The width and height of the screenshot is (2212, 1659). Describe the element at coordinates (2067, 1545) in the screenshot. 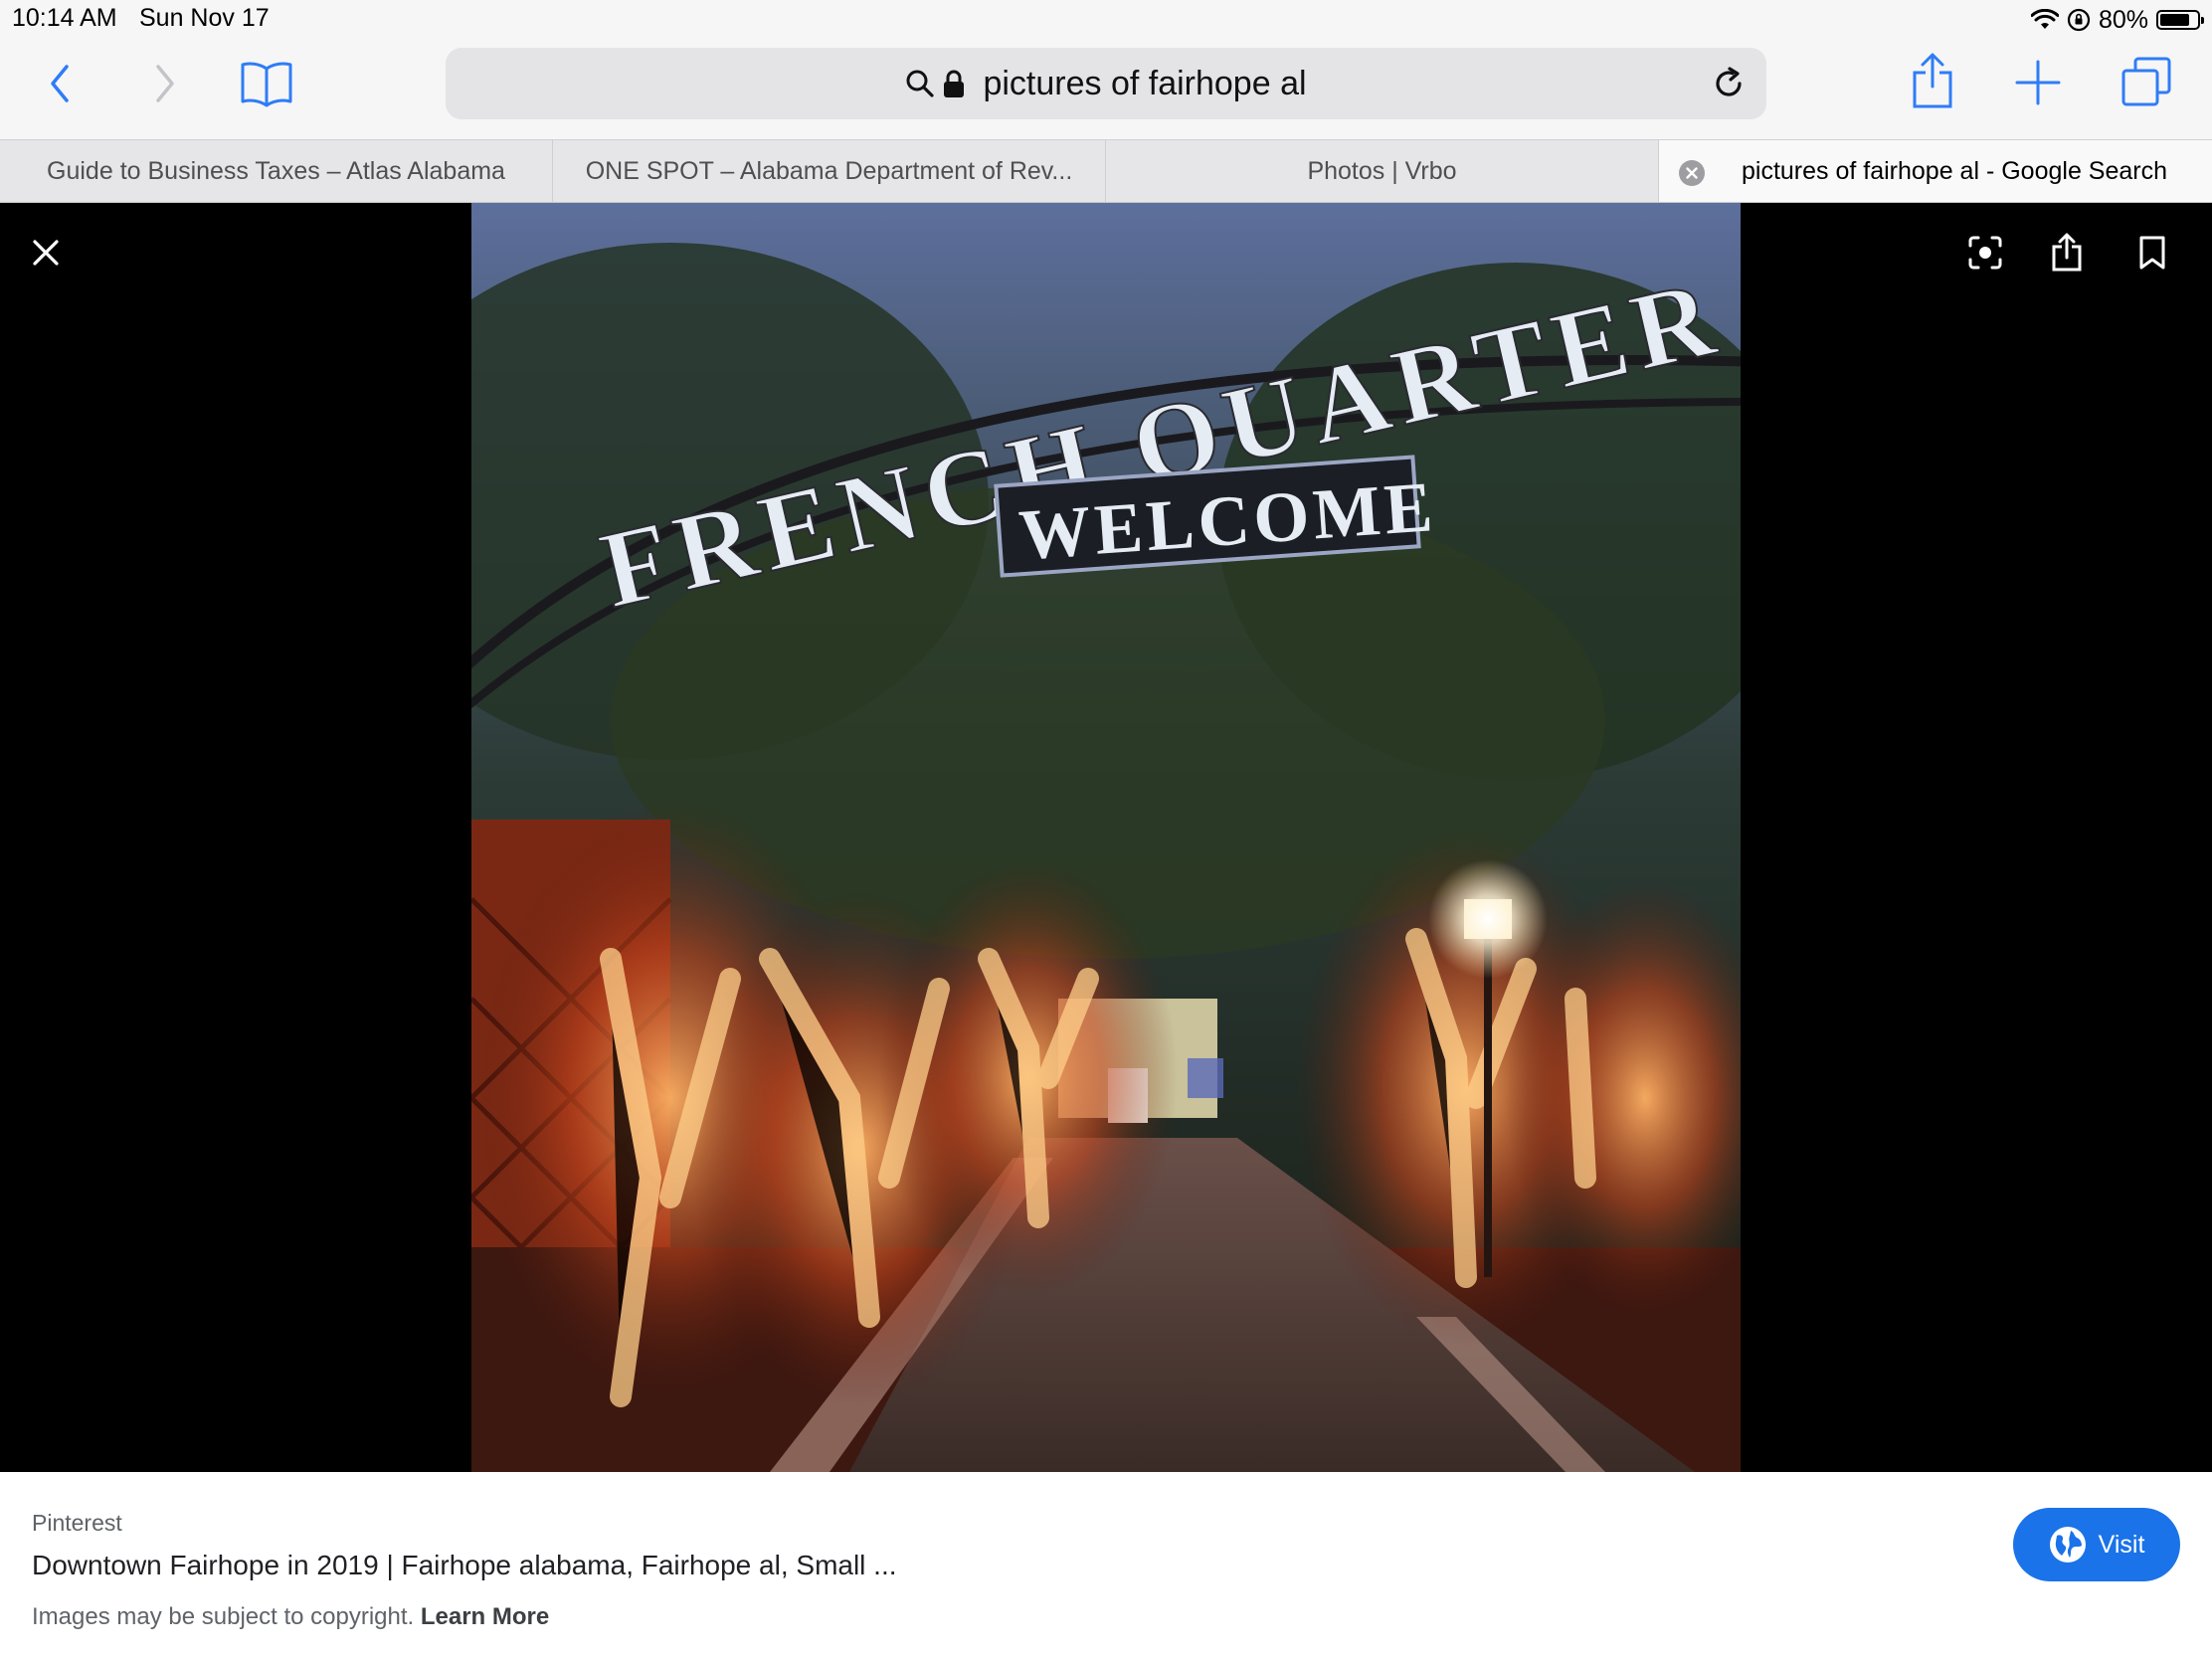

I see `globe-icon` at that location.